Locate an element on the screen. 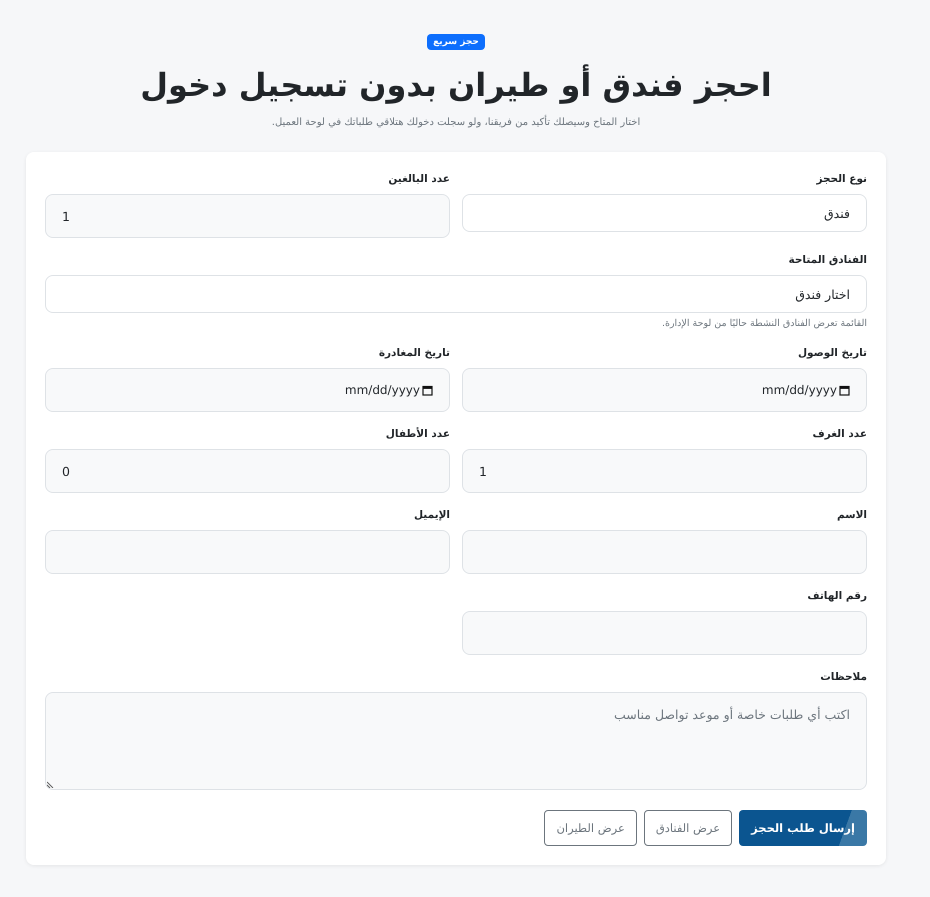 This screenshot has height=897, width=930. page-title: احجز فندق أو طيران بدون تسجيل دخول is located at coordinates (456, 84).